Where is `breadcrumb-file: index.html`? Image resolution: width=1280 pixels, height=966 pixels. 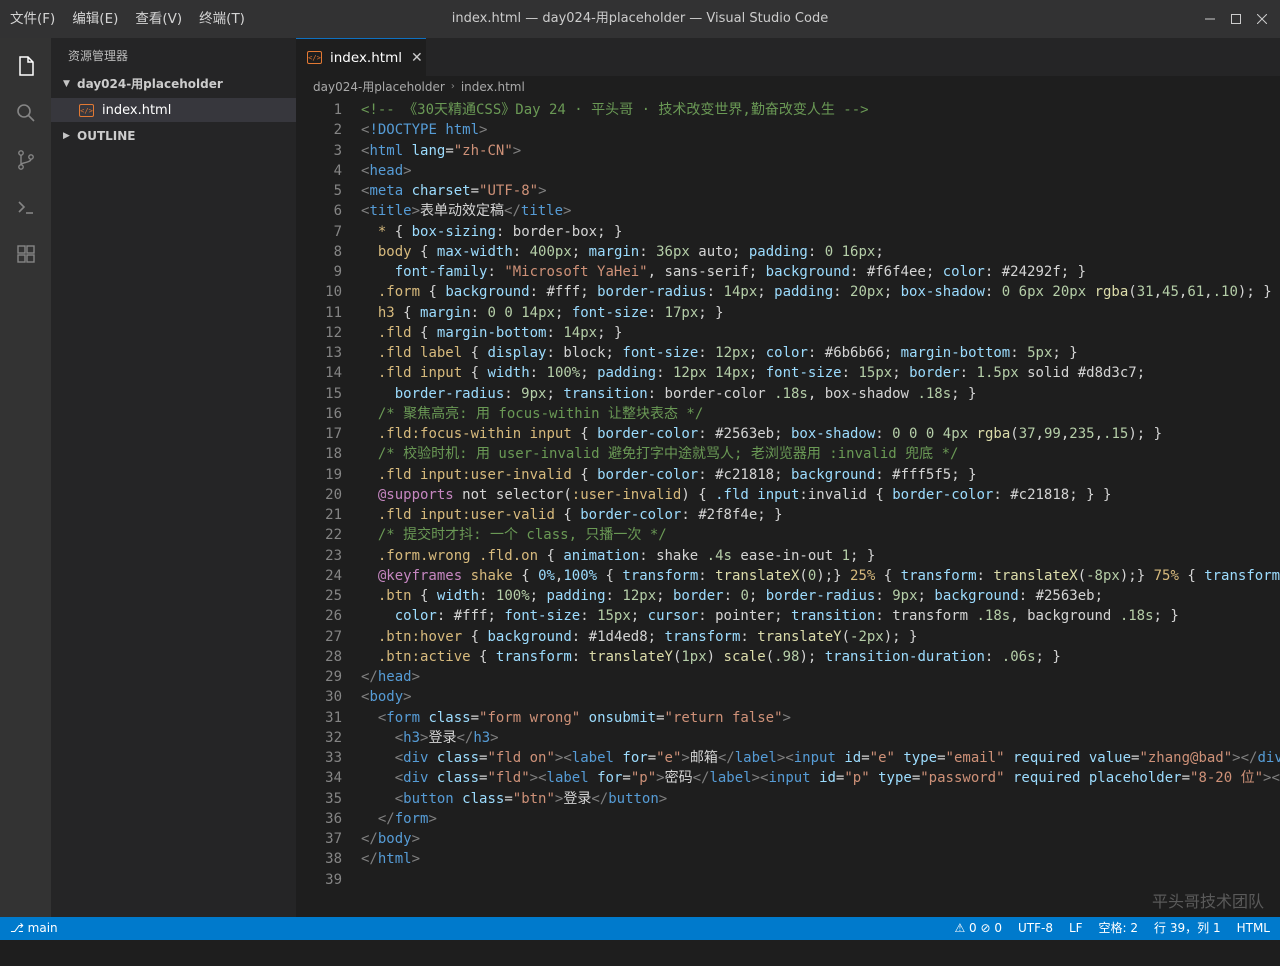 breadcrumb-file: index.html is located at coordinates (493, 87).